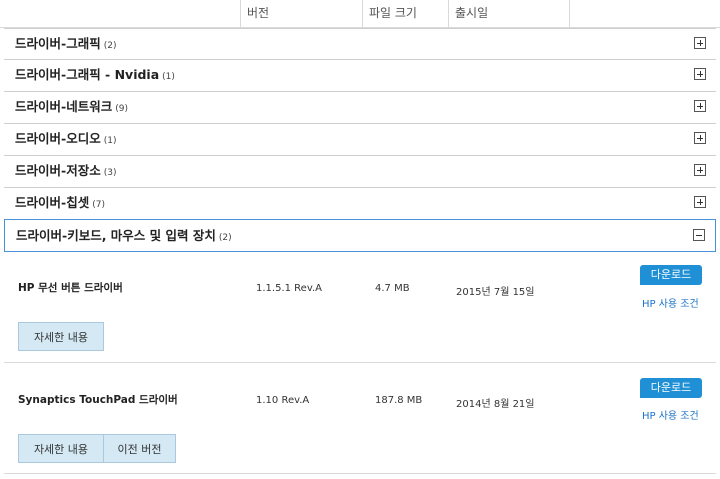  What do you see at coordinates (405, 13) in the screenshot?
I see `column-header-file-size: 파일 크기` at bounding box center [405, 13].